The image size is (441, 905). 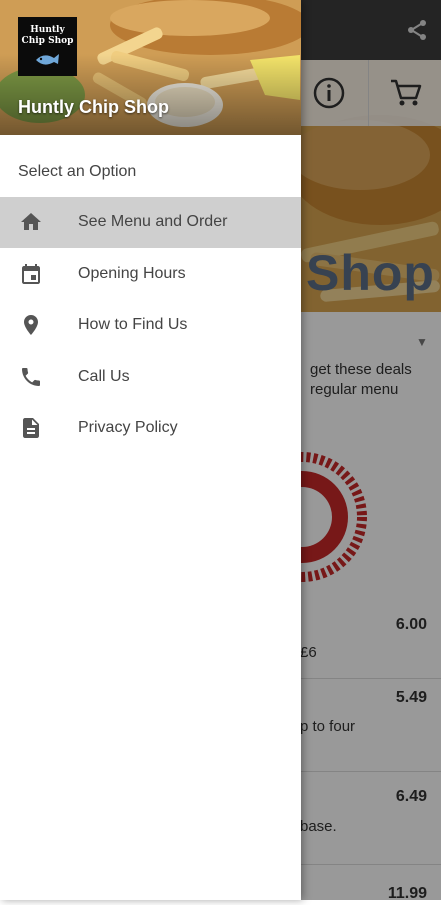 What do you see at coordinates (153, 221) in the screenshot?
I see `drawer-item-label: See Menu and Order` at bounding box center [153, 221].